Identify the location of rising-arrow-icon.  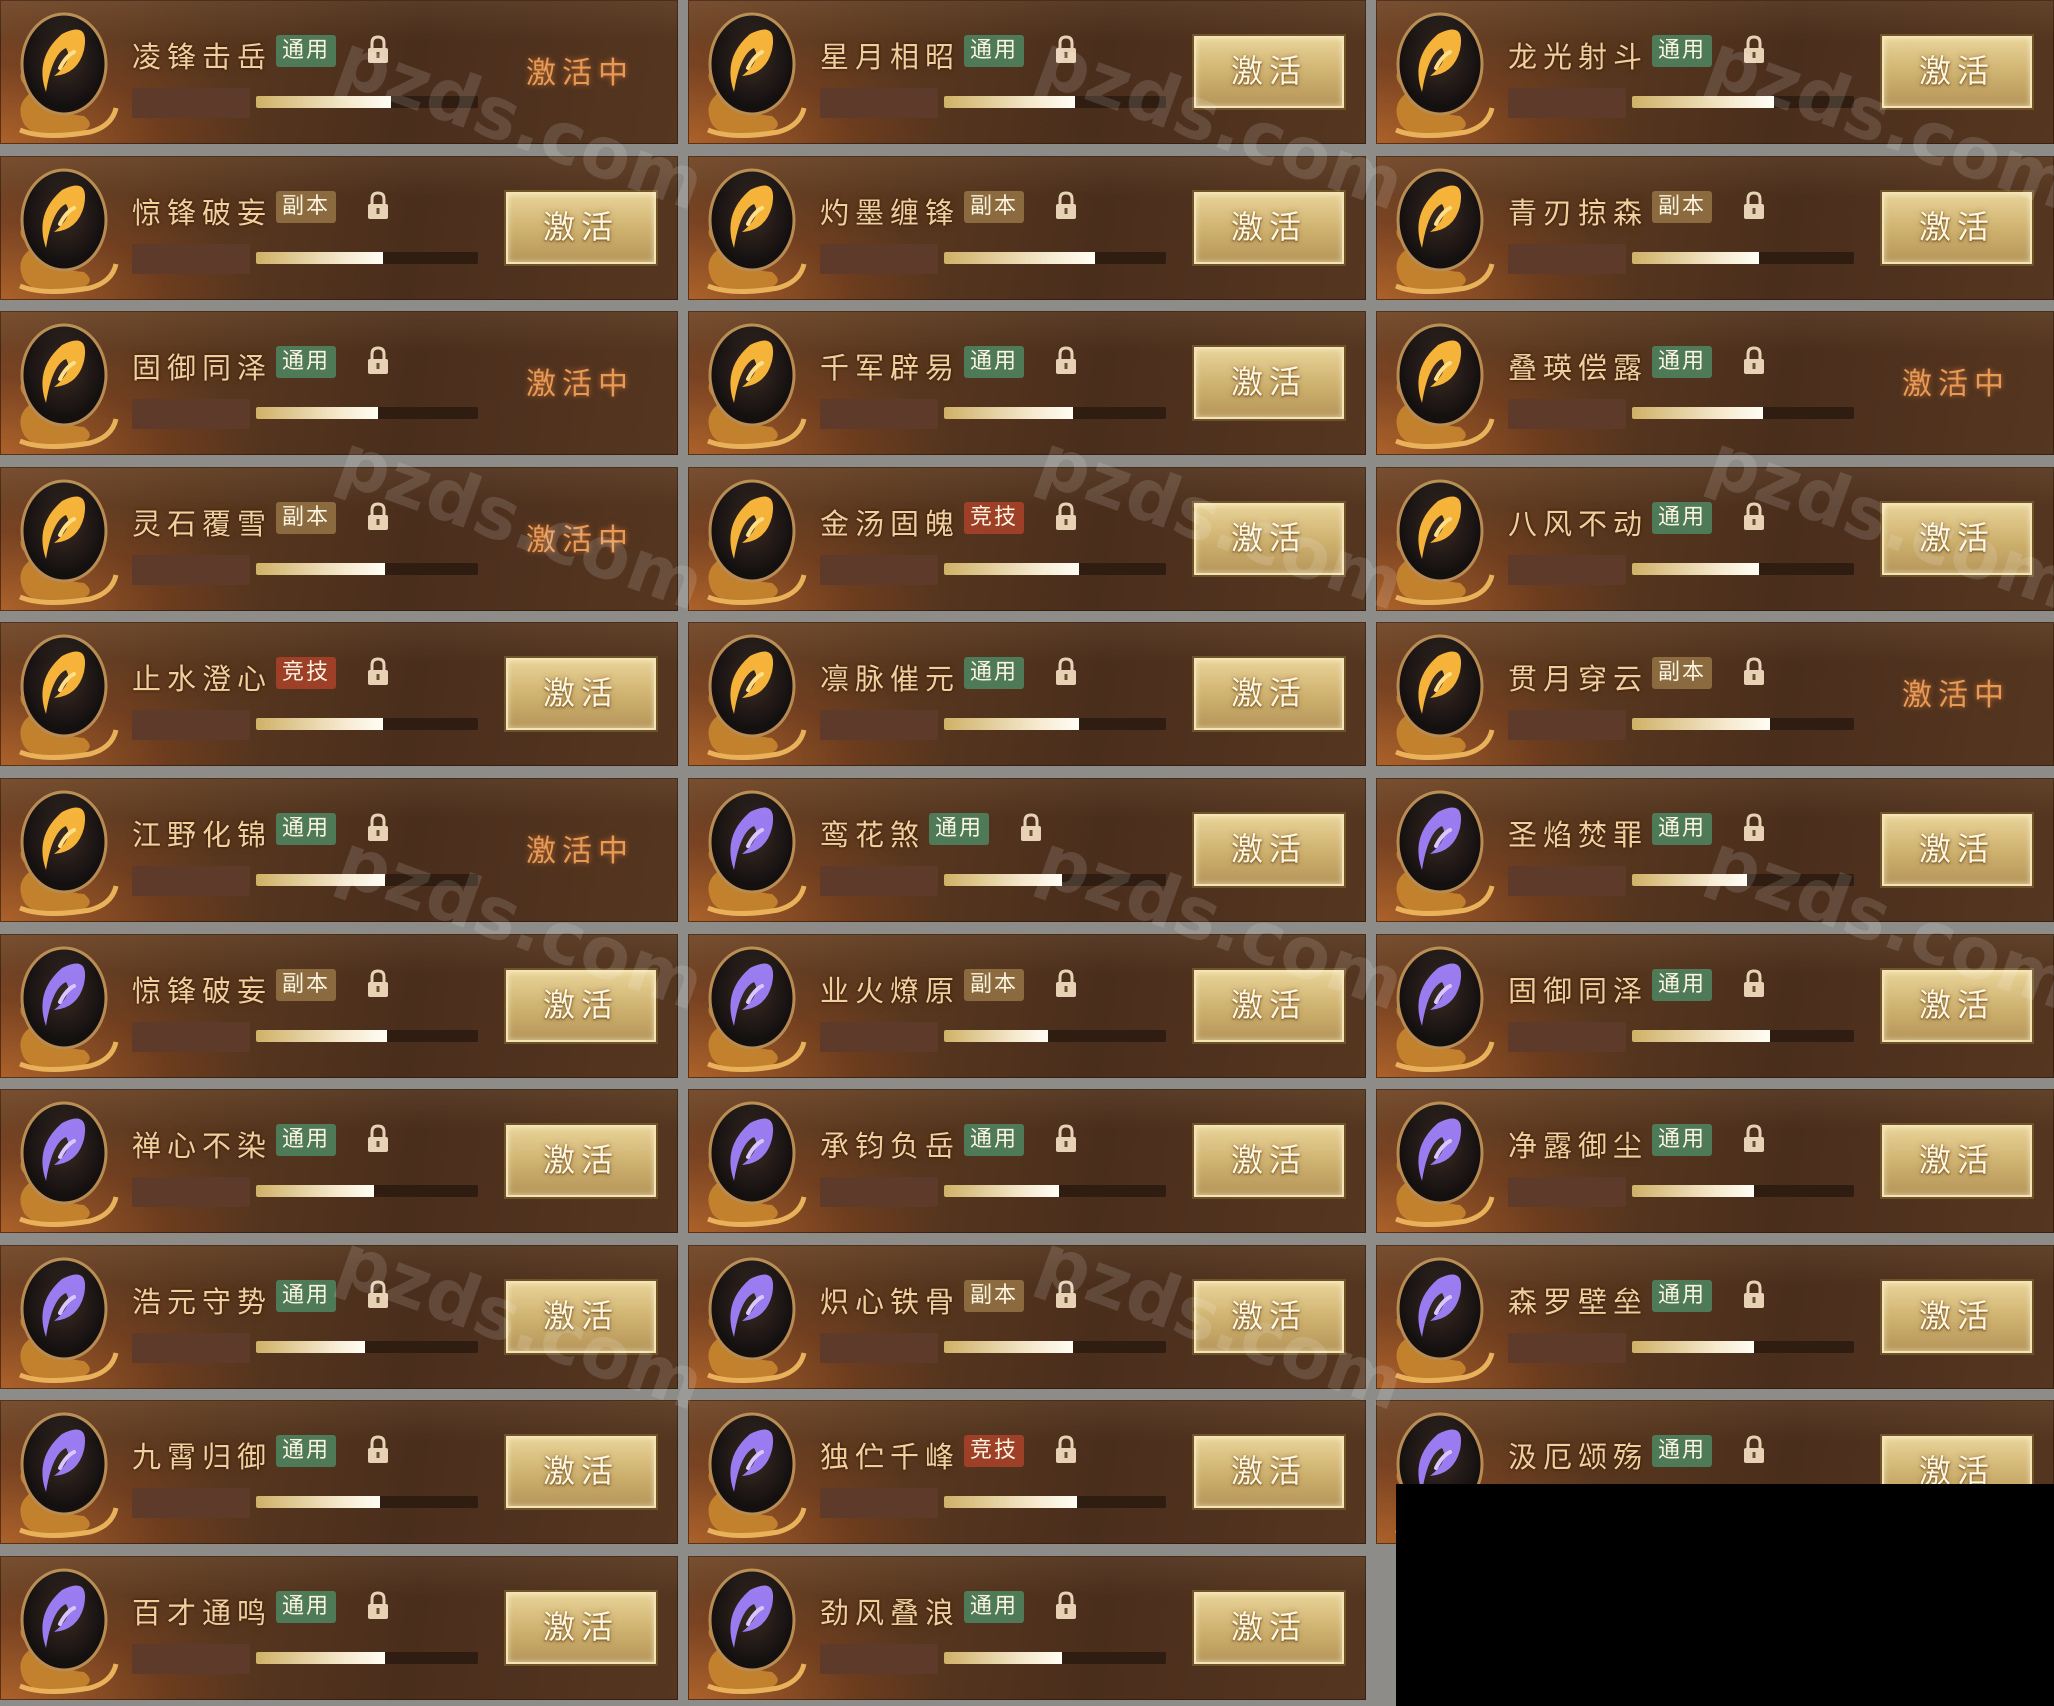
(757, 697).